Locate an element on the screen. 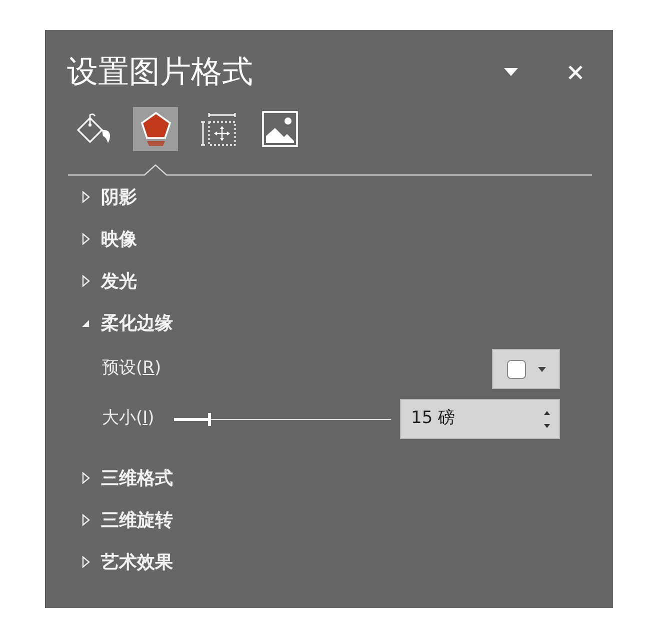  expanded-triangle-icon is located at coordinates (85, 323).